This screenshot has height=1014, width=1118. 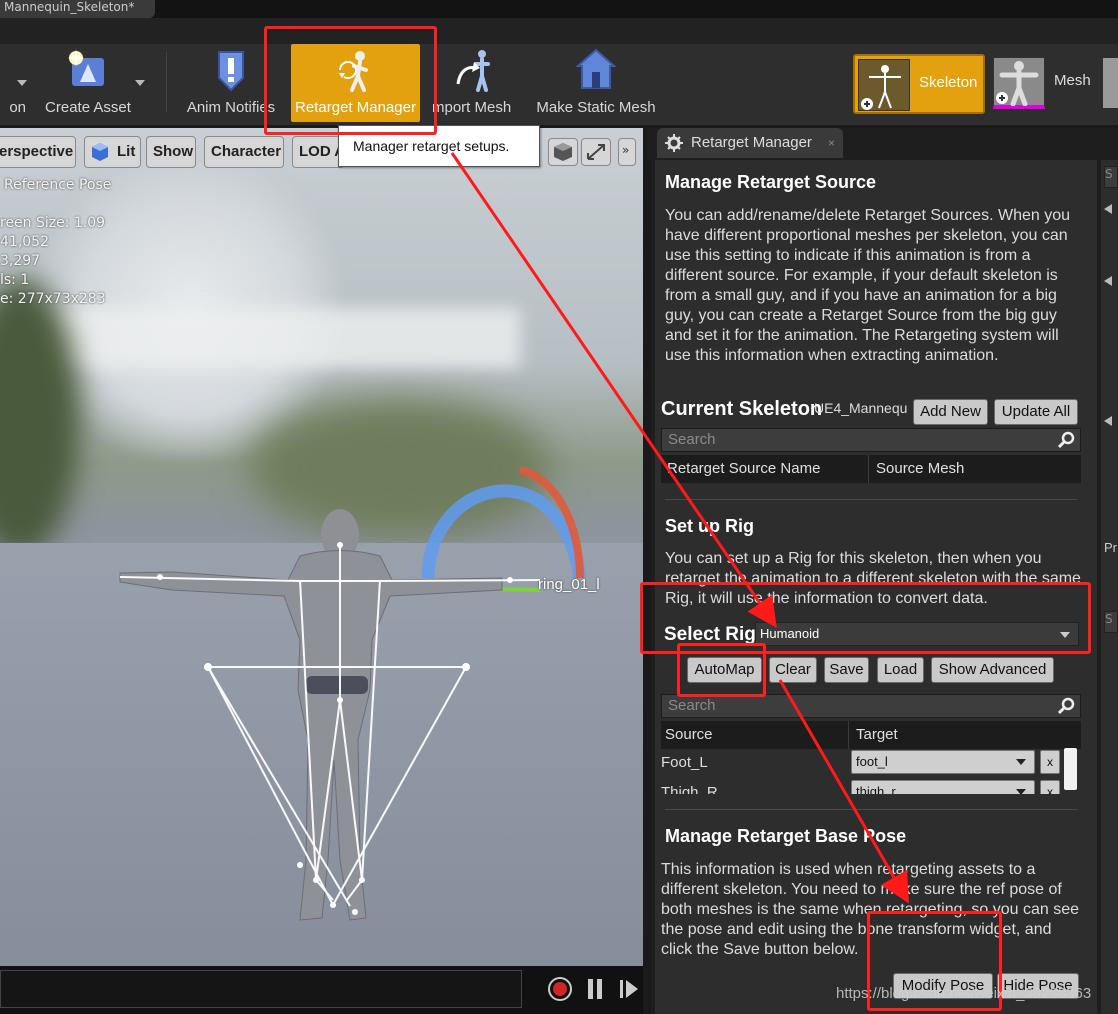 What do you see at coordinates (1036, 412) in the screenshot?
I see `update-all-button: Update All` at bounding box center [1036, 412].